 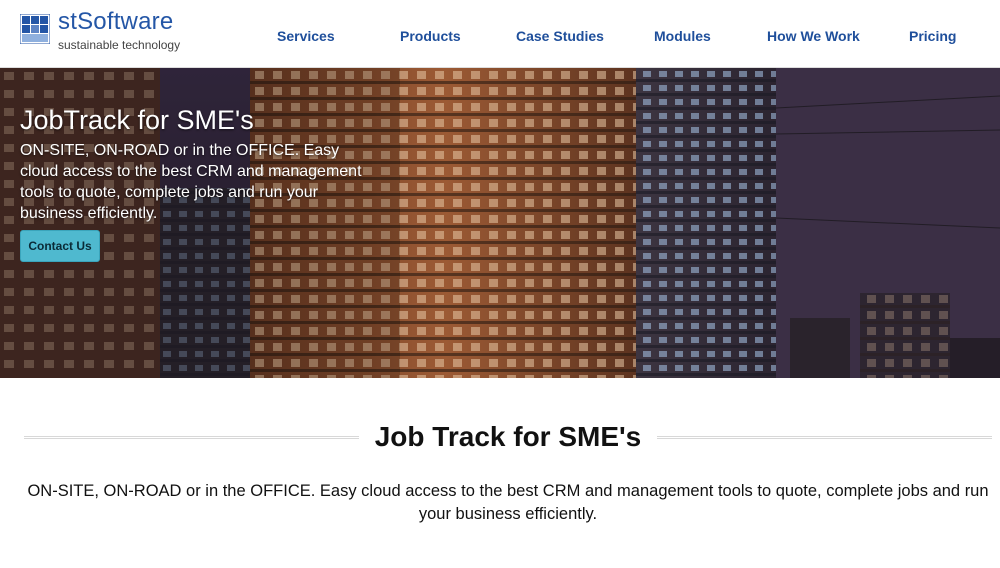 What do you see at coordinates (932, 36) in the screenshot?
I see `nav-item-pricing: Pricing` at bounding box center [932, 36].